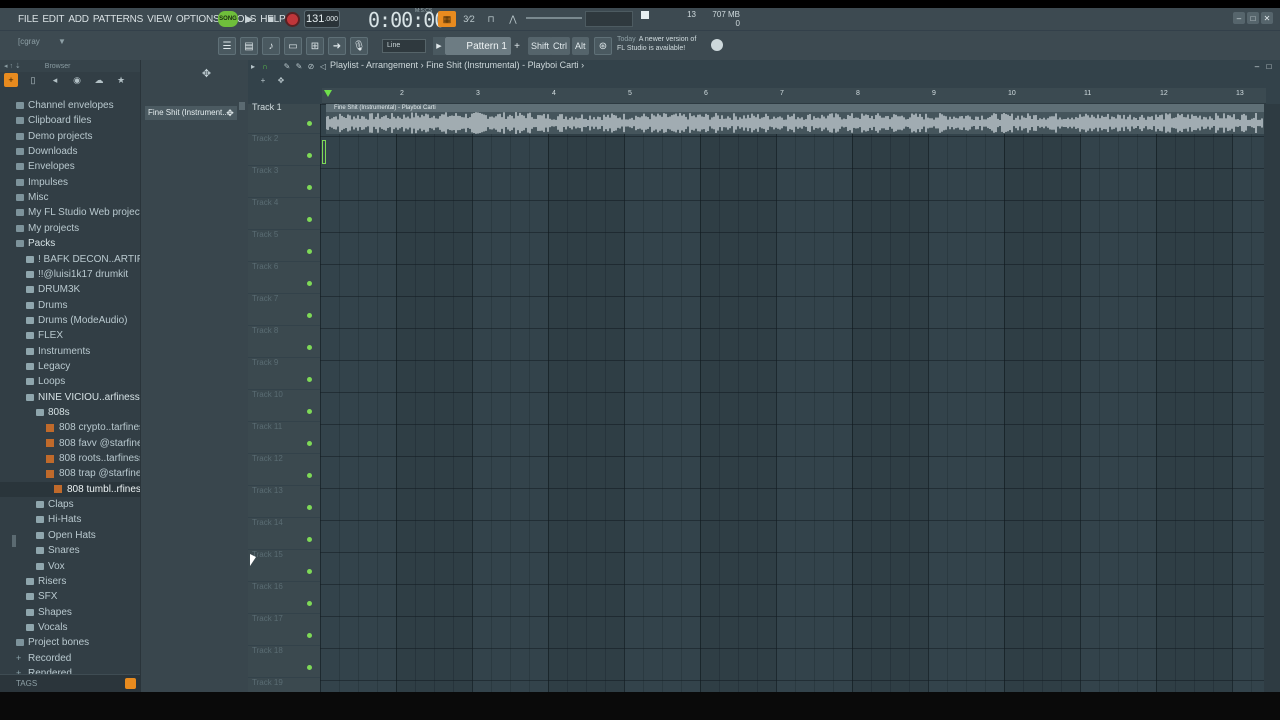 This screenshot has height=720, width=1280. I want to click on mixer-icon: ▭, so click(293, 46).